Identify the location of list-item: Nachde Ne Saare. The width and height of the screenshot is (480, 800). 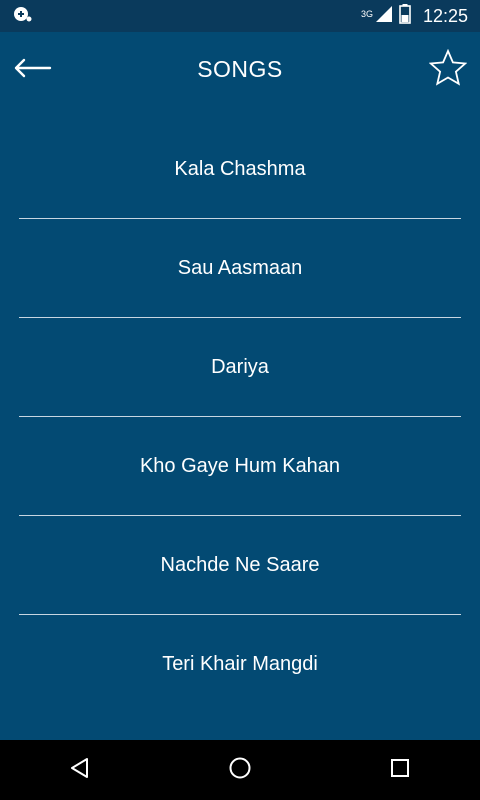
(240, 565).